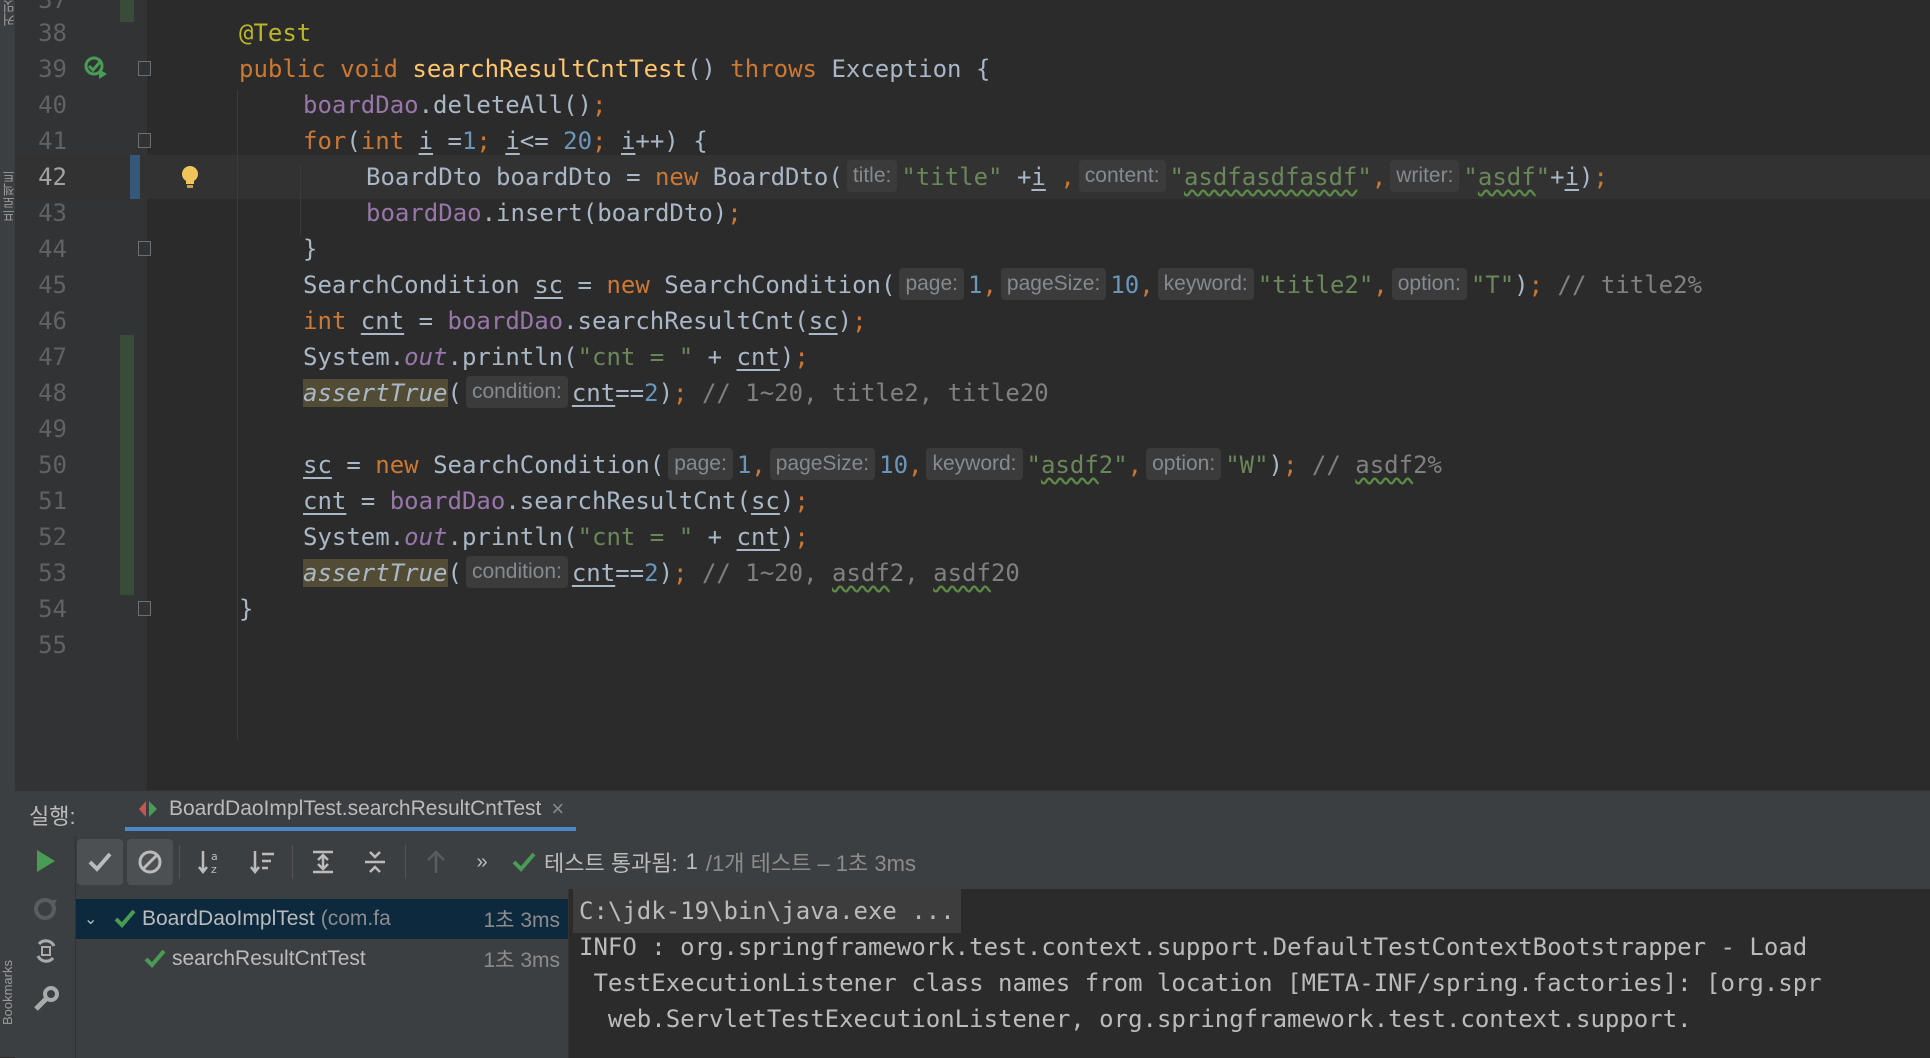 The height and width of the screenshot is (1058, 1930). What do you see at coordinates (45, 861) in the screenshot?
I see `rerun-icon` at bounding box center [45, 861].